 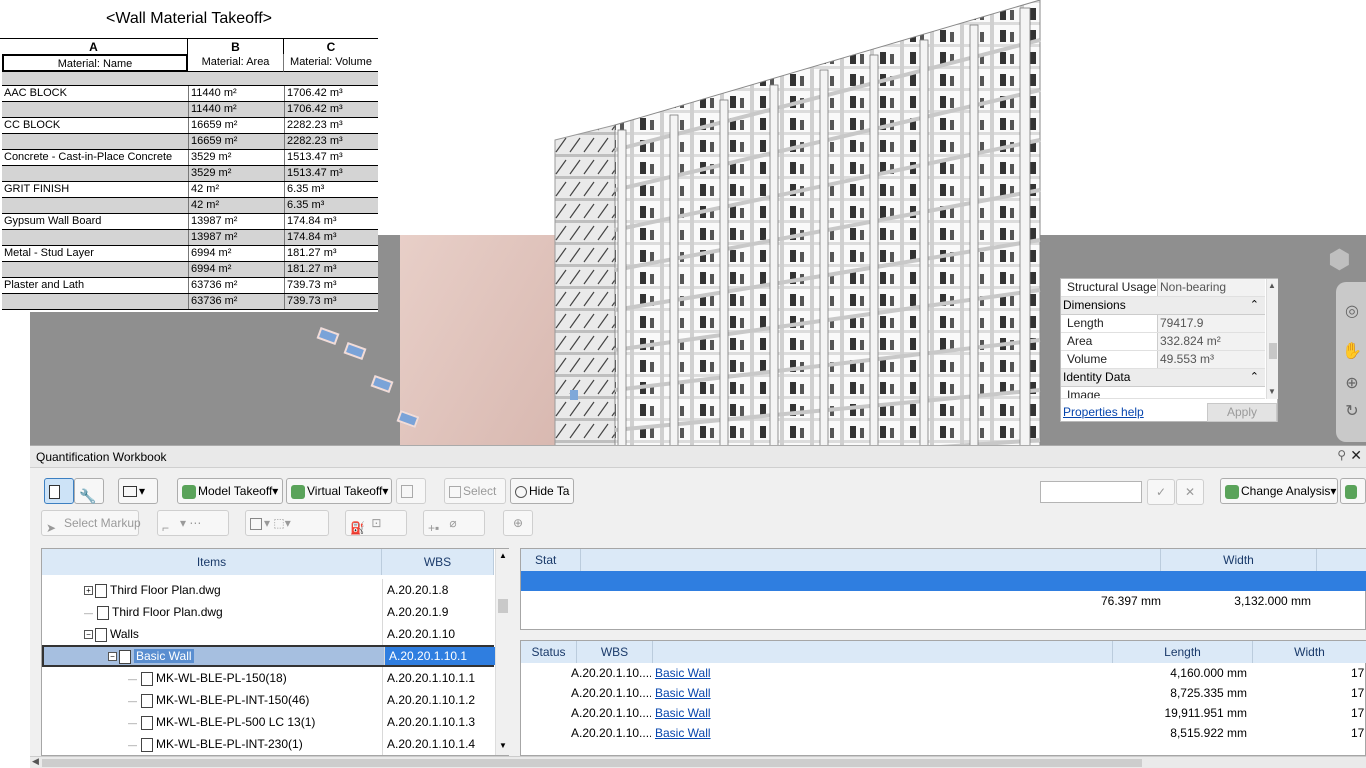 What do you see at coordinates (190, 142) in the screenshot?
I see `schedule-total-row: 16659 m² 2282.23 m³` at bounding box center [190, 142].